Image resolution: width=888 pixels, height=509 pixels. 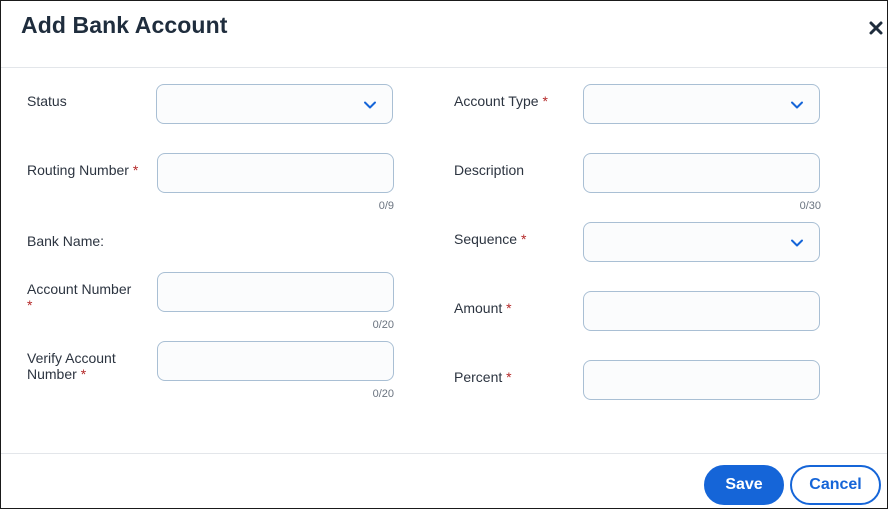 What do you see at coordinates (744, 485) in the screenshot?
I see `save-button: Save` at bounding box center [744, 485].